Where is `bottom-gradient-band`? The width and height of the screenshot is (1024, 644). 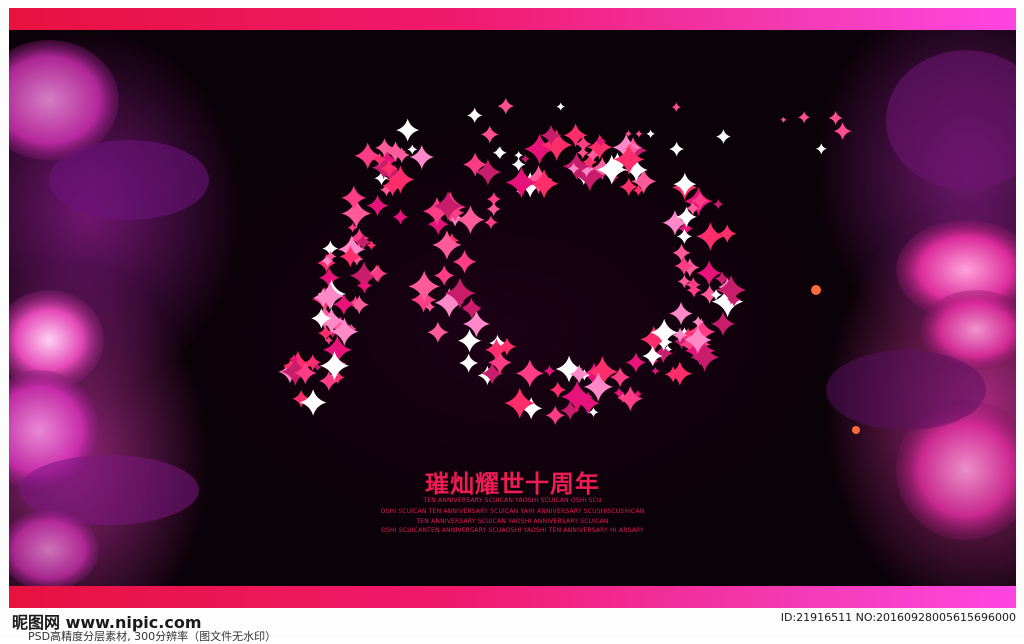
bottom-gradient-band is located at coordinates (512, 597).